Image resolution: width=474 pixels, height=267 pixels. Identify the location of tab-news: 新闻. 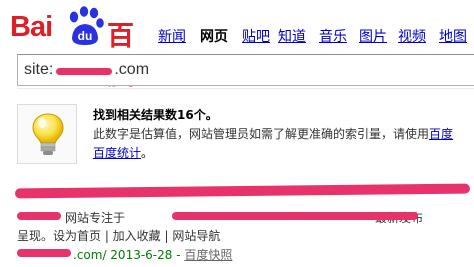
(172, 36).